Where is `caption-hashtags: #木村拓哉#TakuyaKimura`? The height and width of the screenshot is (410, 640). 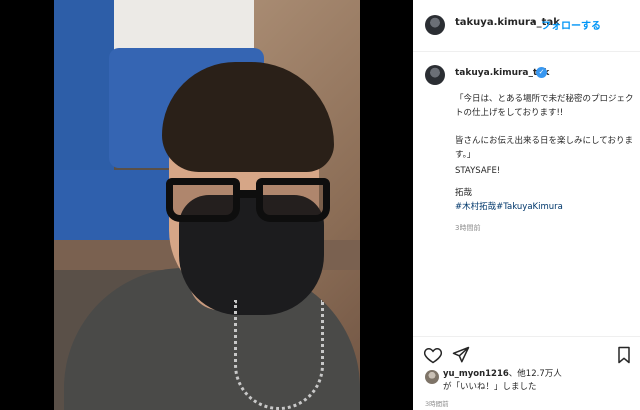
caption-hashtags: #木村拓哉#TakuyaKimura is located at coordinates (545, 207).